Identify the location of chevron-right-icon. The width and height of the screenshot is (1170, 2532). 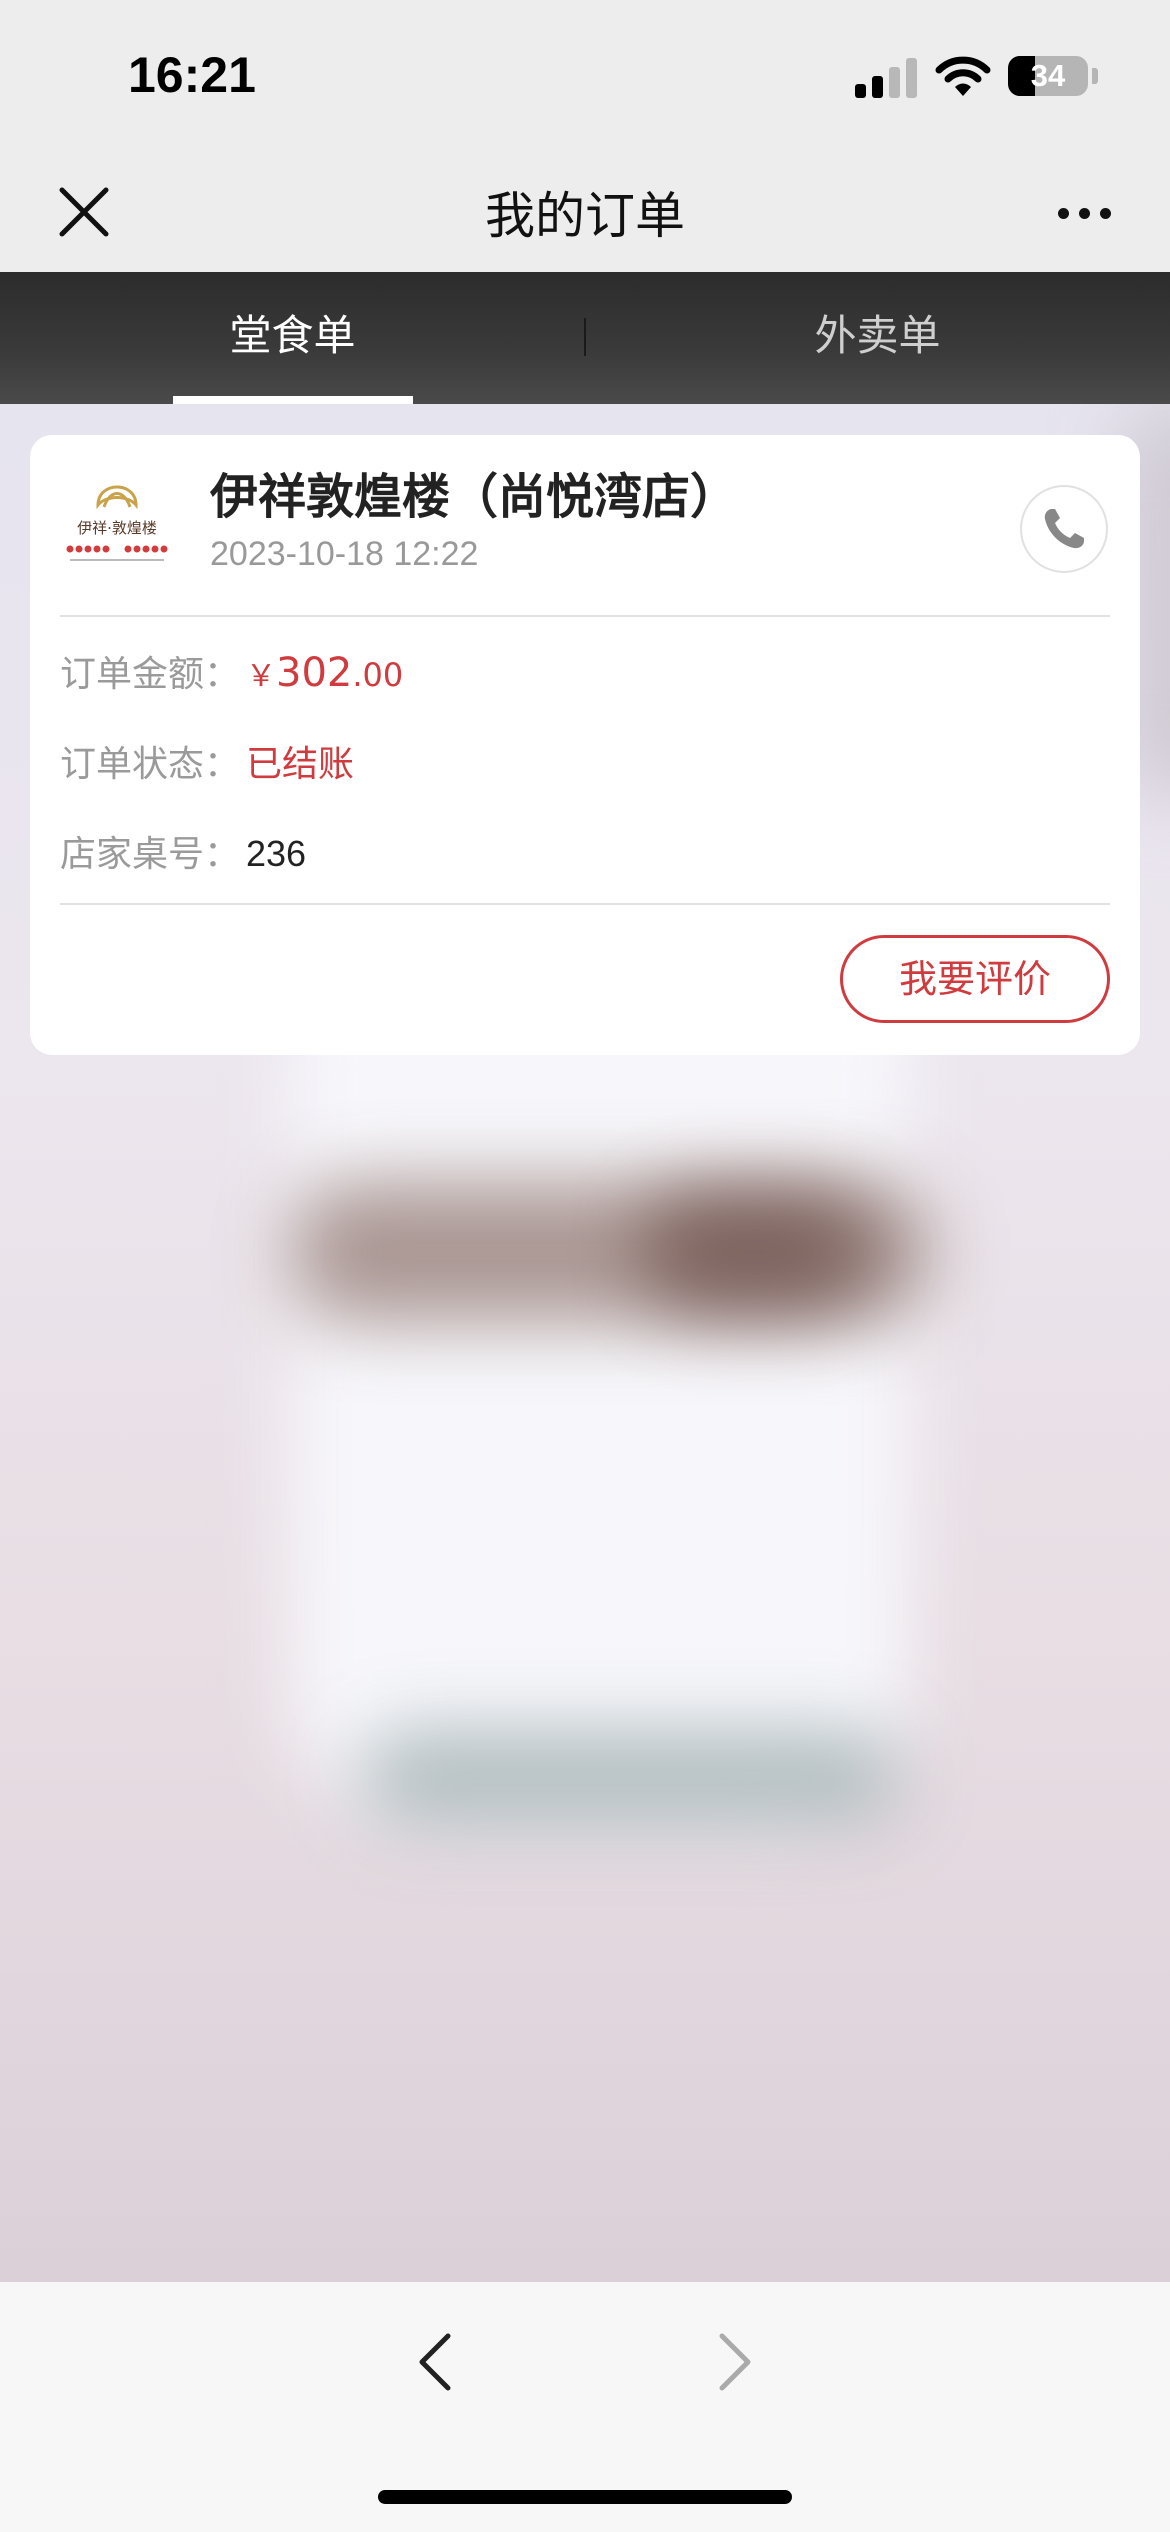
(735, 2362).